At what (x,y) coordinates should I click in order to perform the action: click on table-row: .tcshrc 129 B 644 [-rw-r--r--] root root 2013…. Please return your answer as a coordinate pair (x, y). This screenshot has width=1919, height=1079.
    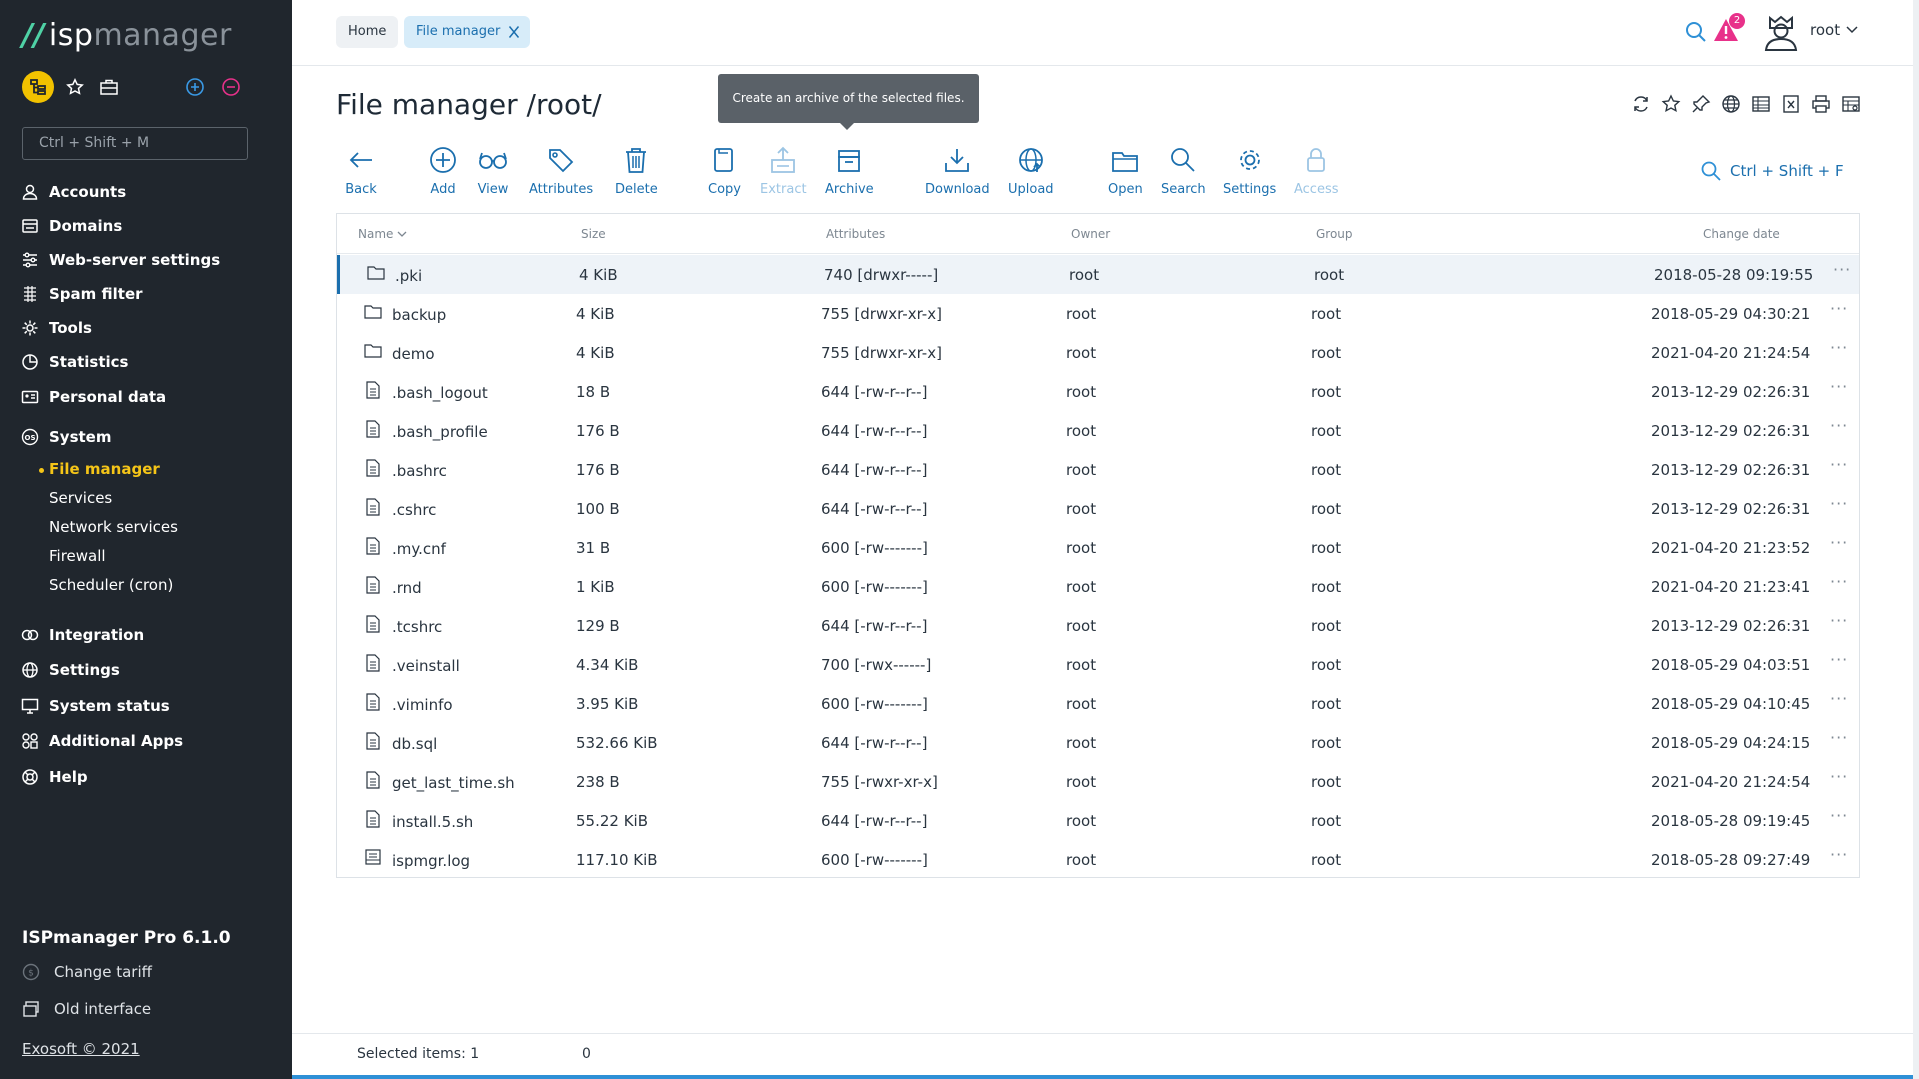
    Looking at the image, I should click on (1098, 625).